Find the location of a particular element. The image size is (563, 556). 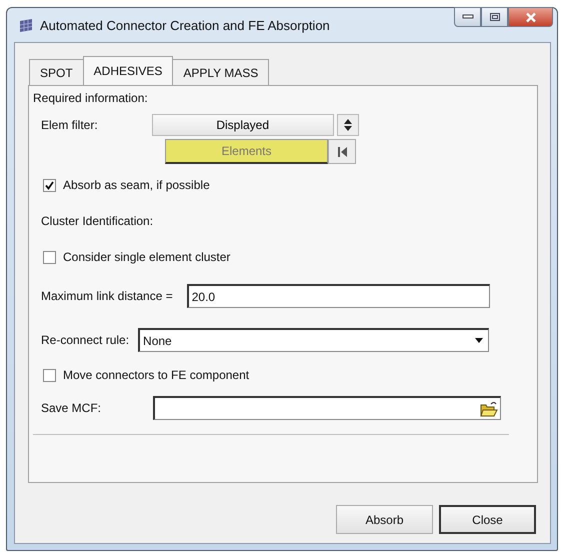

tab: ADHESIVES is located at coordinates (128, 70).